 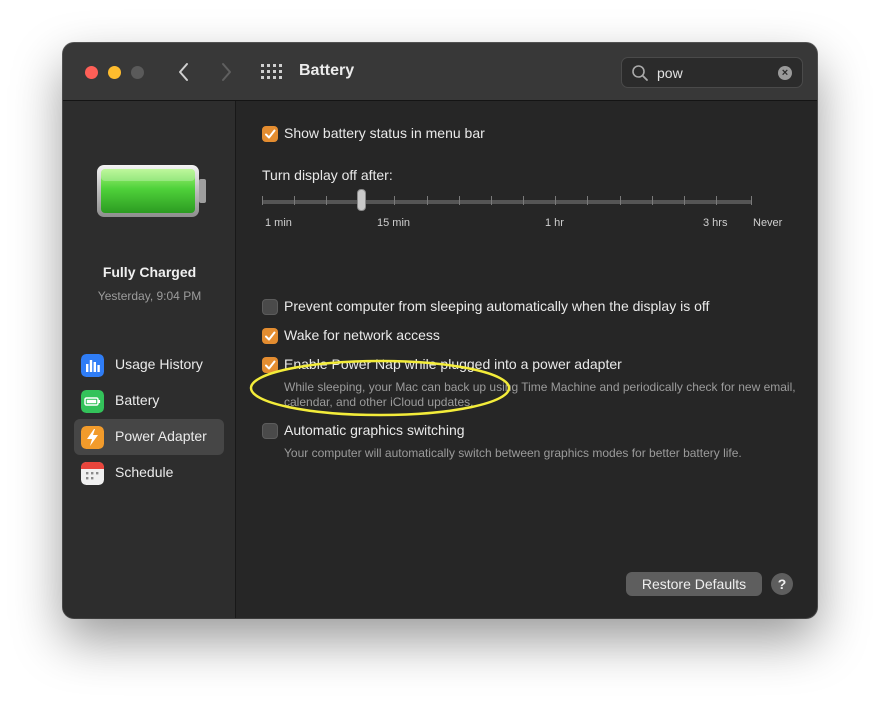 What do you see at coordinates (327, 70) in the screenshot?
I see `window-title: Battery` at bounding box center [327, 70].